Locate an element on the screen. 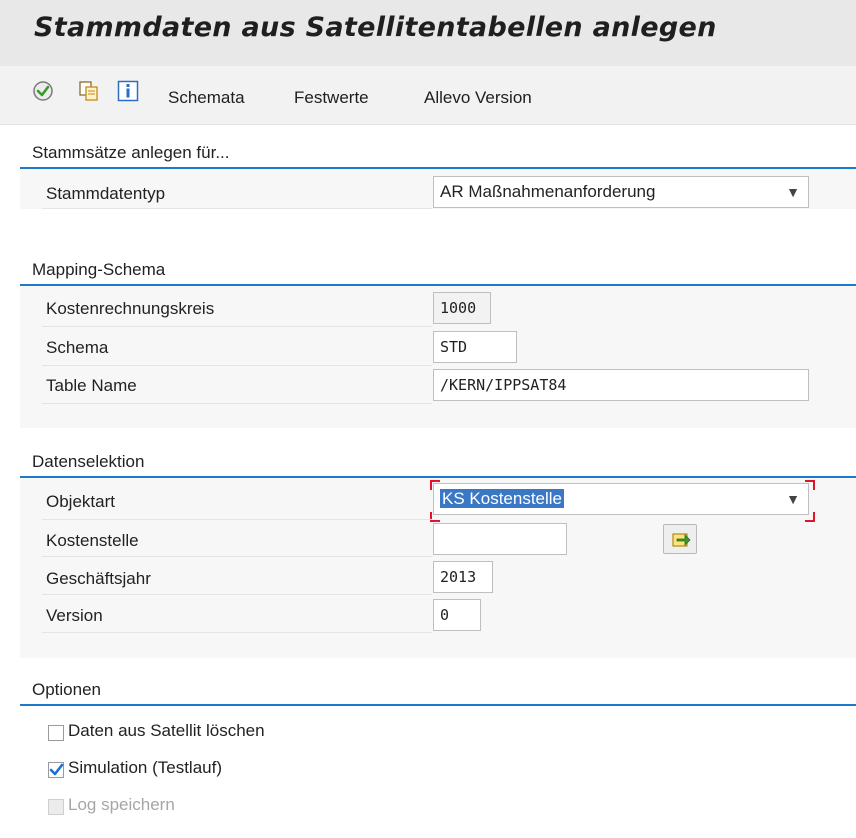 The image size is (856, 838). copy-icon is located at coordinates (89, 91).